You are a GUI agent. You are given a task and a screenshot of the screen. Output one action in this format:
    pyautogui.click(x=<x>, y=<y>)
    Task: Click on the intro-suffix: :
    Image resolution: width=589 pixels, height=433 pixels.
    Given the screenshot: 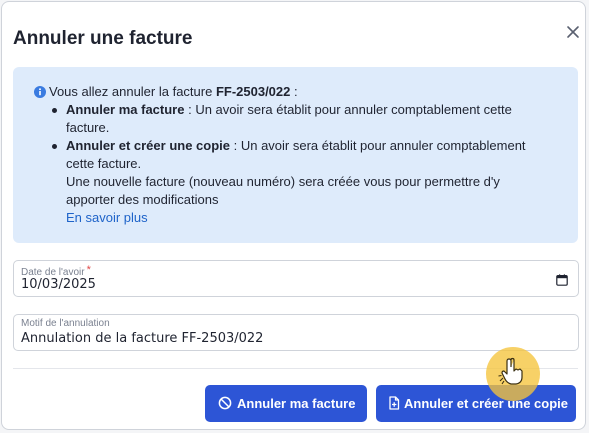 What is the action you would take?
    pyautogui.click(x=294, y=91)
    